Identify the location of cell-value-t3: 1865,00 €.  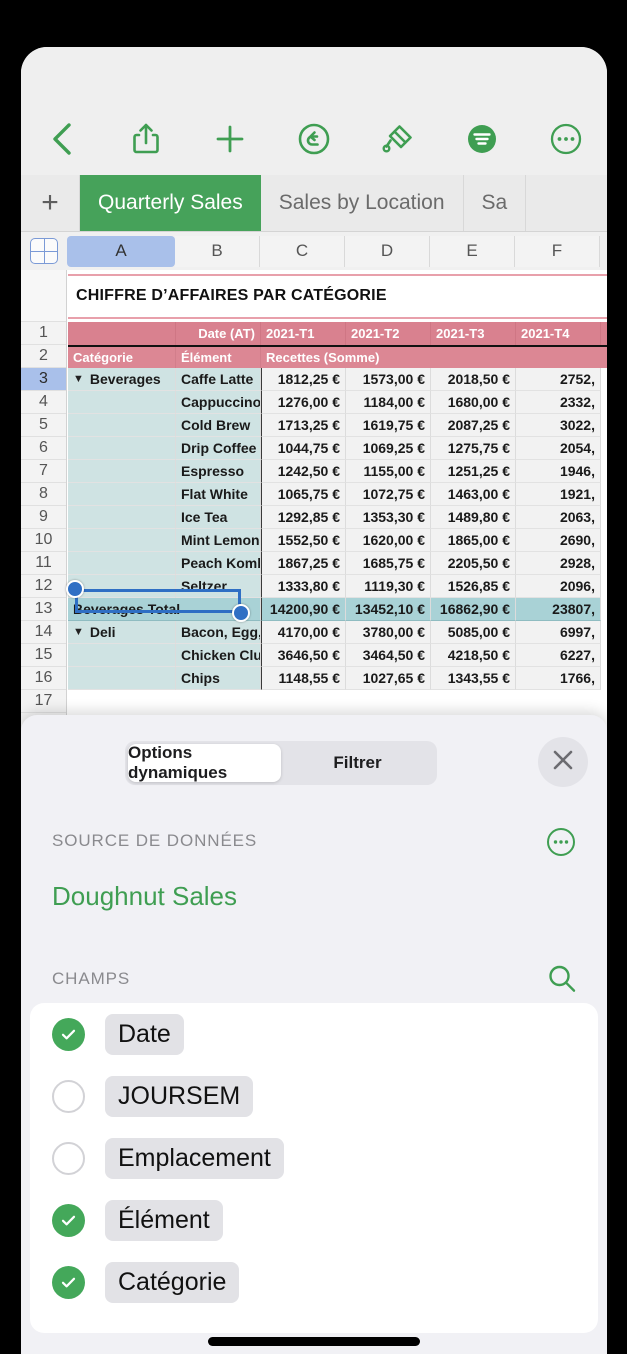
(473, 540).